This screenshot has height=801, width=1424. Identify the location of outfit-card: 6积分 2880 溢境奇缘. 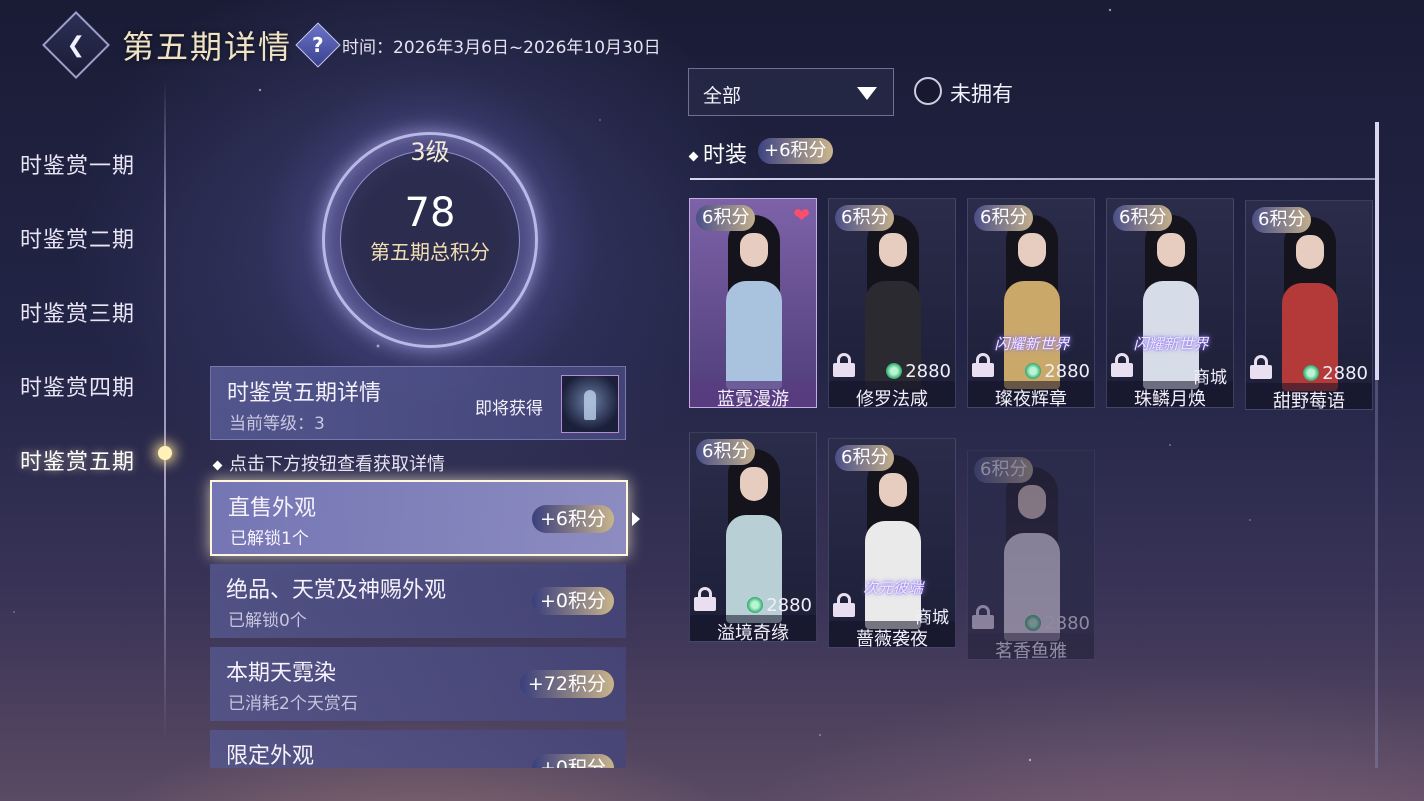
(753, 537).